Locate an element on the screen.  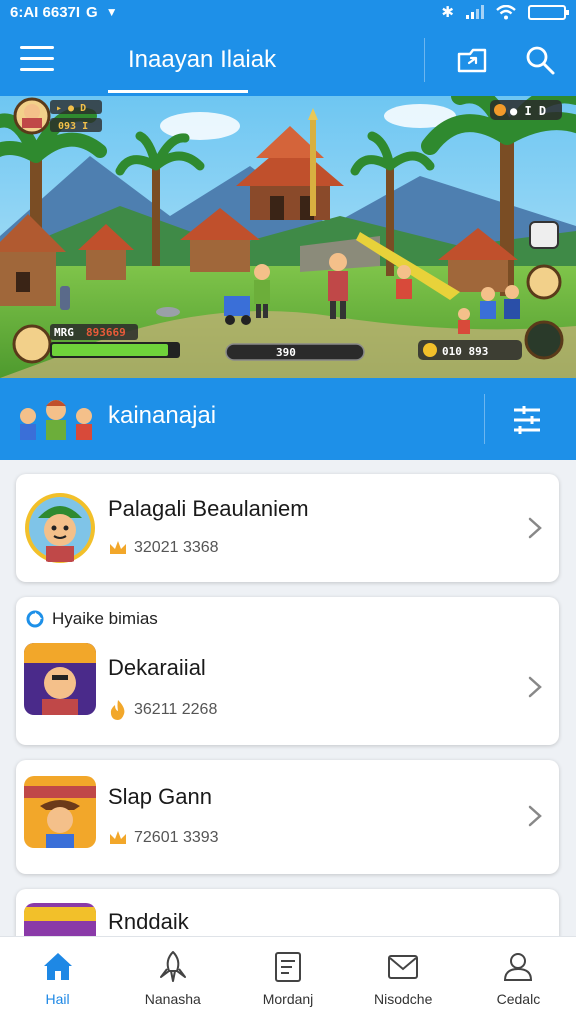
list-item: Slap Gann 72601 3393 is located at coordinates (287, 817).